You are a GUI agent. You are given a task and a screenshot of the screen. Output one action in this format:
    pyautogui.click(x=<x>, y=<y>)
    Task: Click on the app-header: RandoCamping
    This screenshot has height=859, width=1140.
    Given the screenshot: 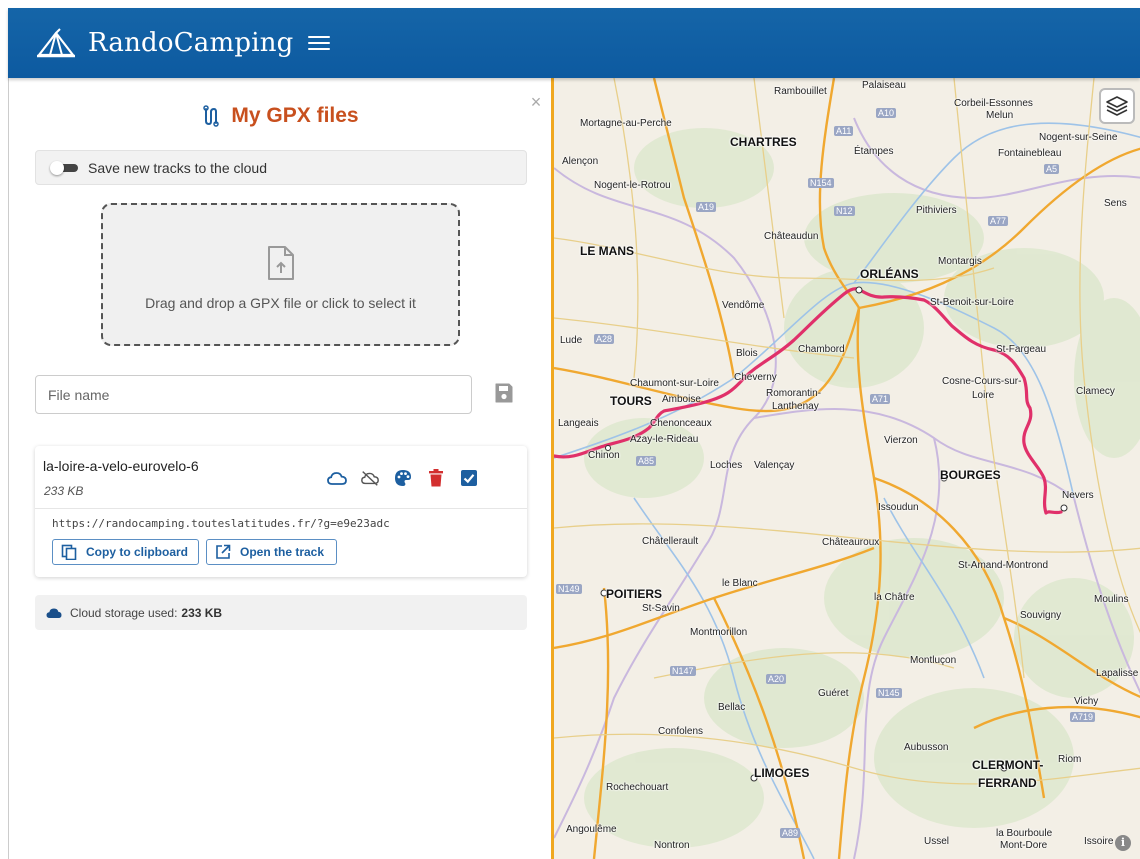 What is the action you would take?
    pyautogui.click(x=574, y=43)
    